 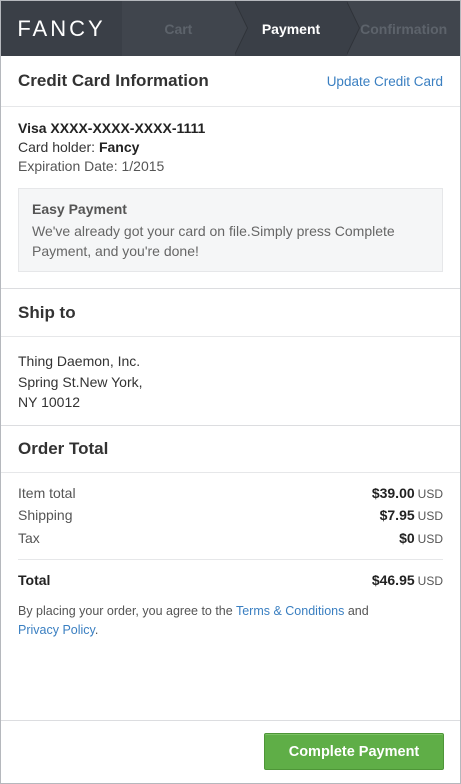 I want to click on row-amount: $39.00, so click(x=393, y=492).